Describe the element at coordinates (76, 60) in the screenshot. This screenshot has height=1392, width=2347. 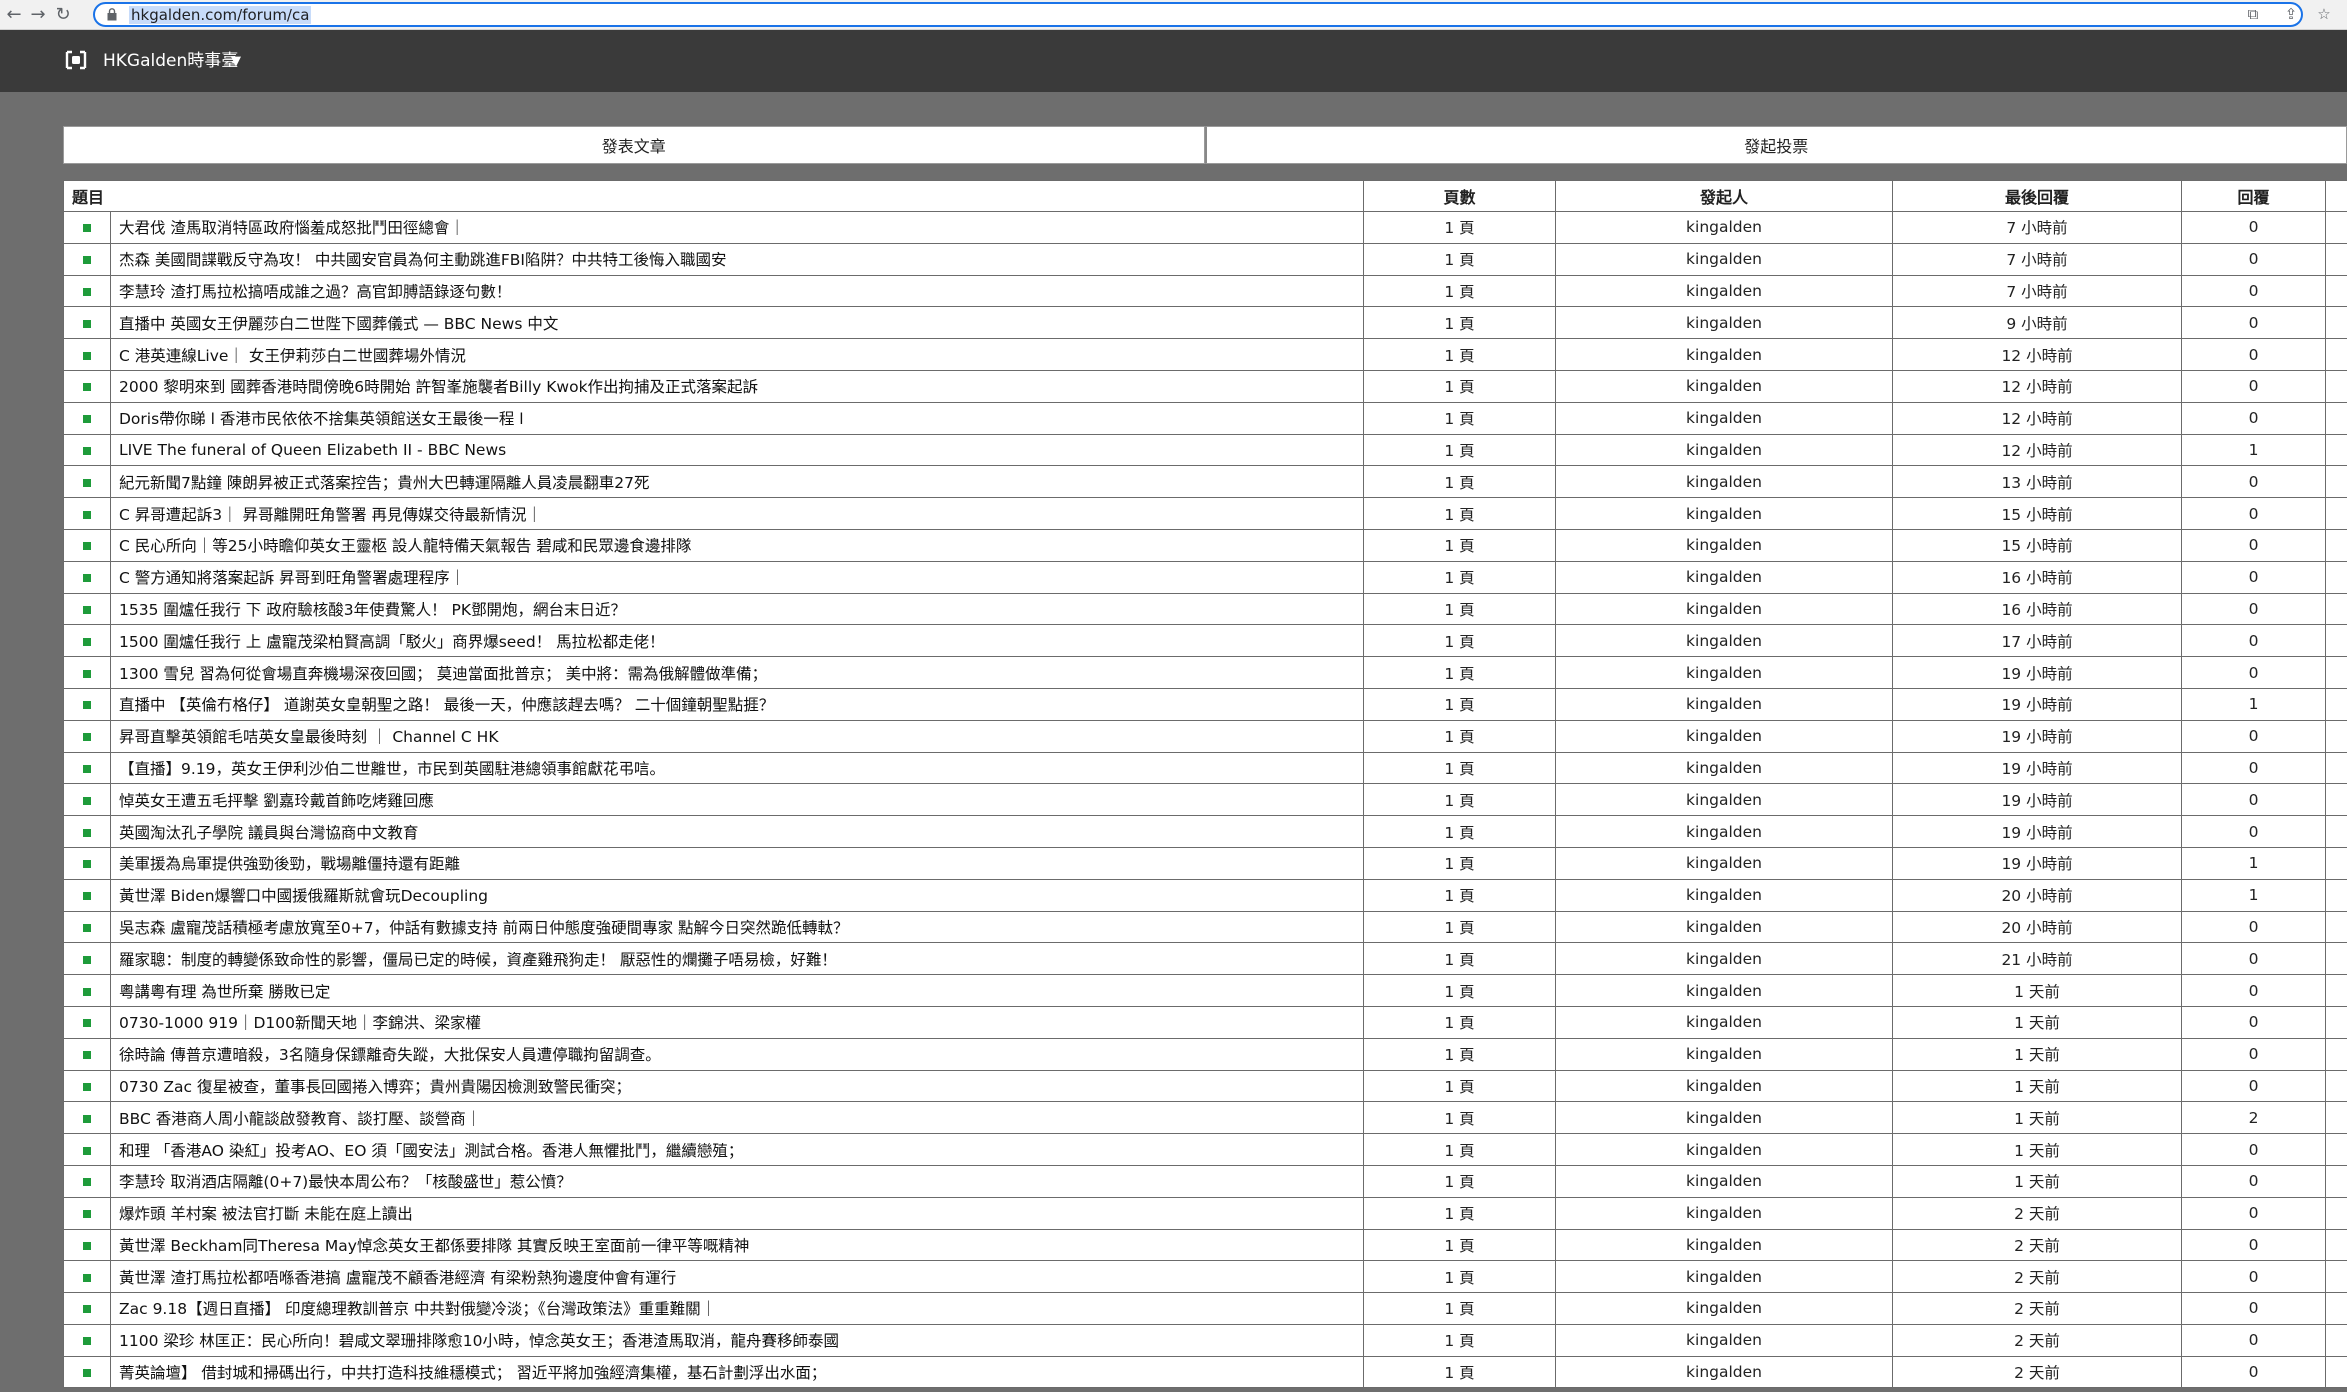
I see `galden-logo-icon` at that location.